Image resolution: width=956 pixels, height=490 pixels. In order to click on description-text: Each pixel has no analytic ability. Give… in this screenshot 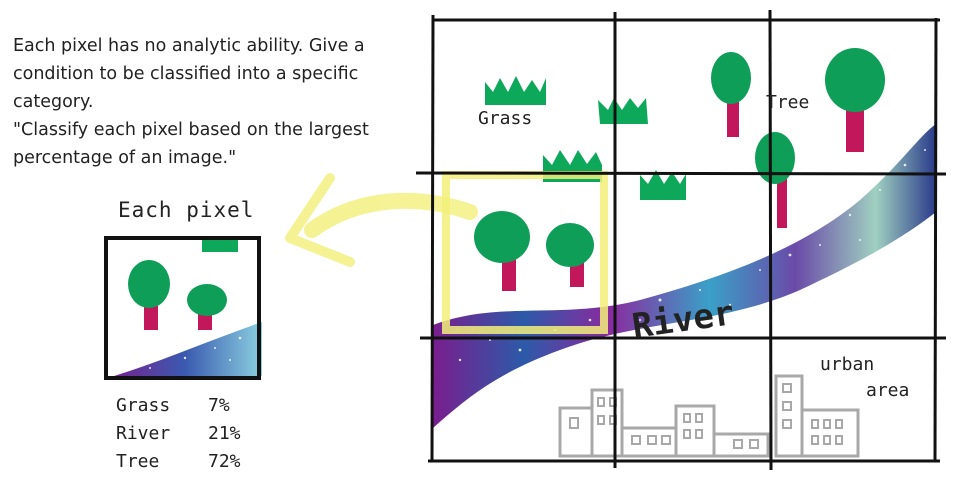, I will do `click(191, 102)`.